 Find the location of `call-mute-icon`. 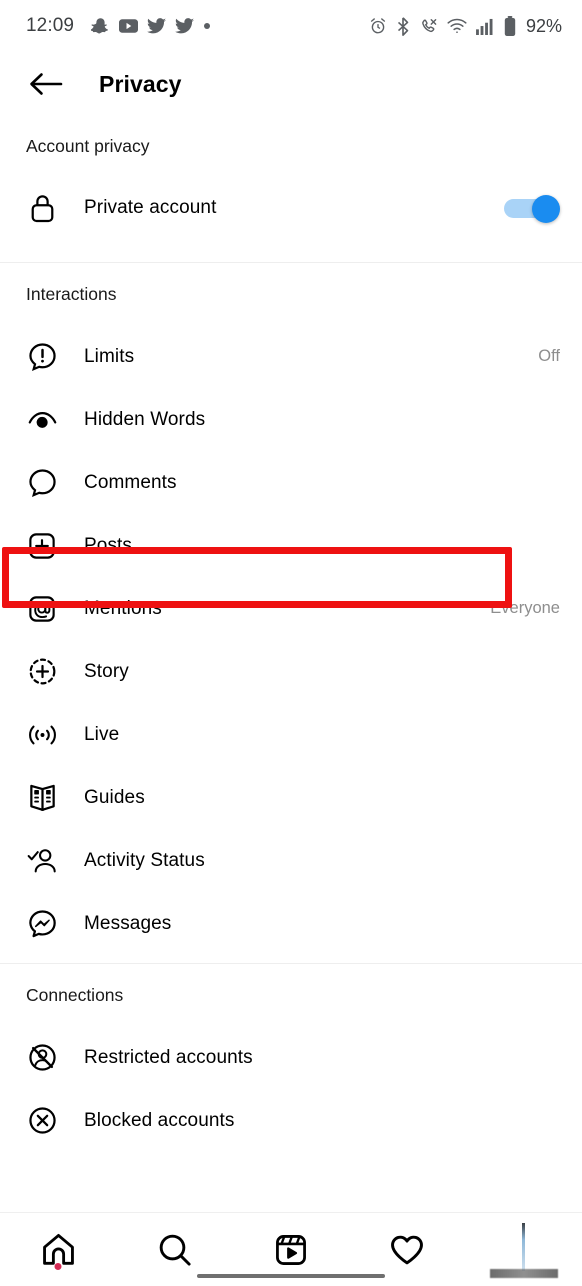

call-mute-icon is located at coordinates (428, 26).